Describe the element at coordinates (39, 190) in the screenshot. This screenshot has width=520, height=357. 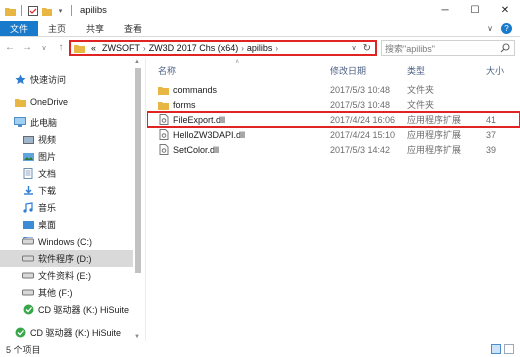
I see `sidebar-item-downloads: 下载` at that location.